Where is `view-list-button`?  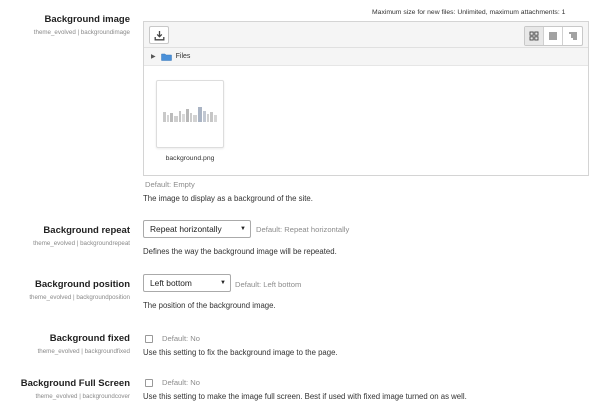 view-list-button is located at coordinates (553, 36).